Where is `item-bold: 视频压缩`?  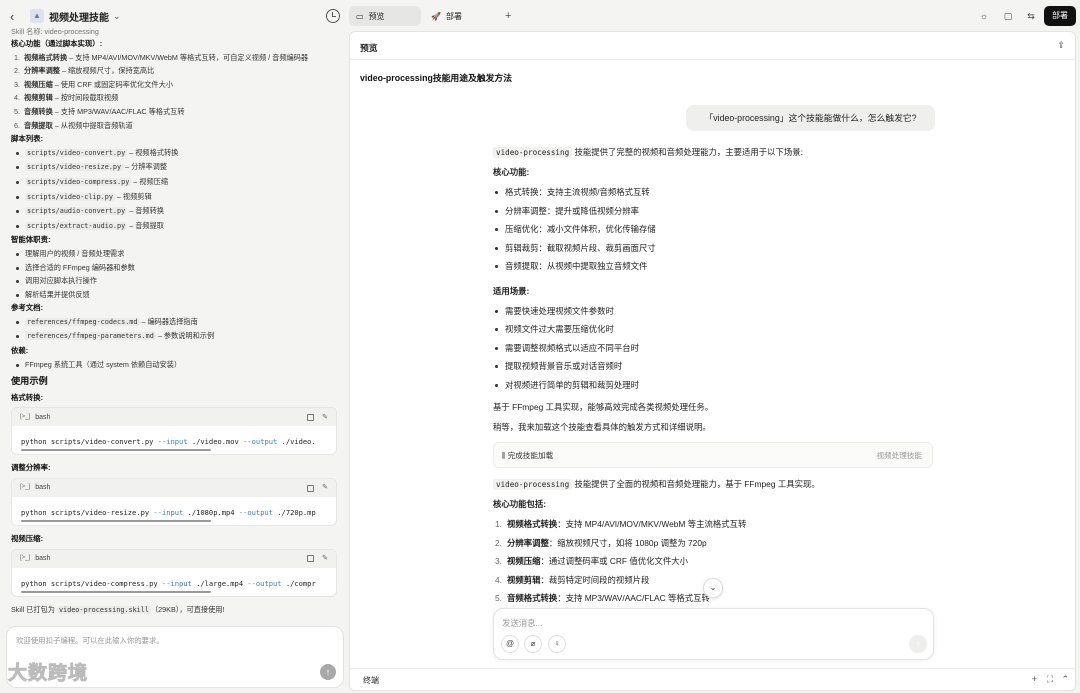 item-bold: 视频压缩 is located at coordinates (38, 84).